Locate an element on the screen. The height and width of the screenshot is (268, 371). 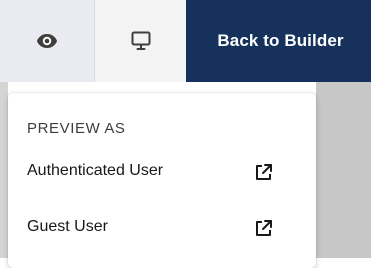
dropdown-heading: PREVIEW AS is located at coordinates (76, 128).